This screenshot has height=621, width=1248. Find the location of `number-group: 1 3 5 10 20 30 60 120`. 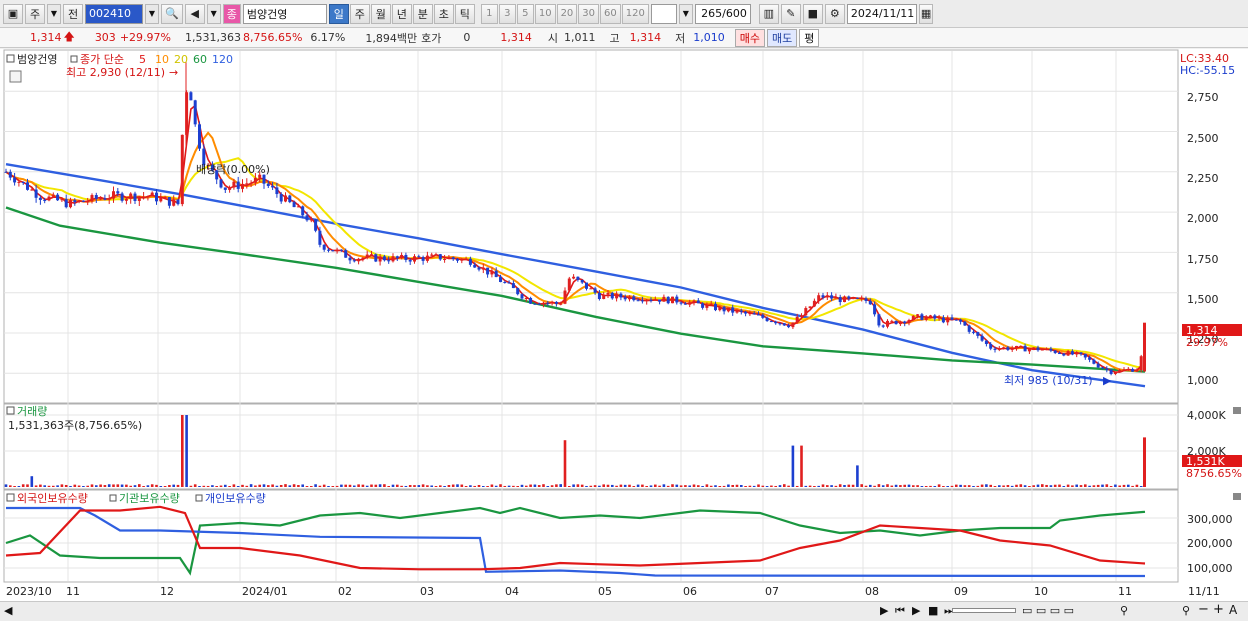

number-group: 1 3 5 10 20 30 60 120 is located at coordinates (564, 13).